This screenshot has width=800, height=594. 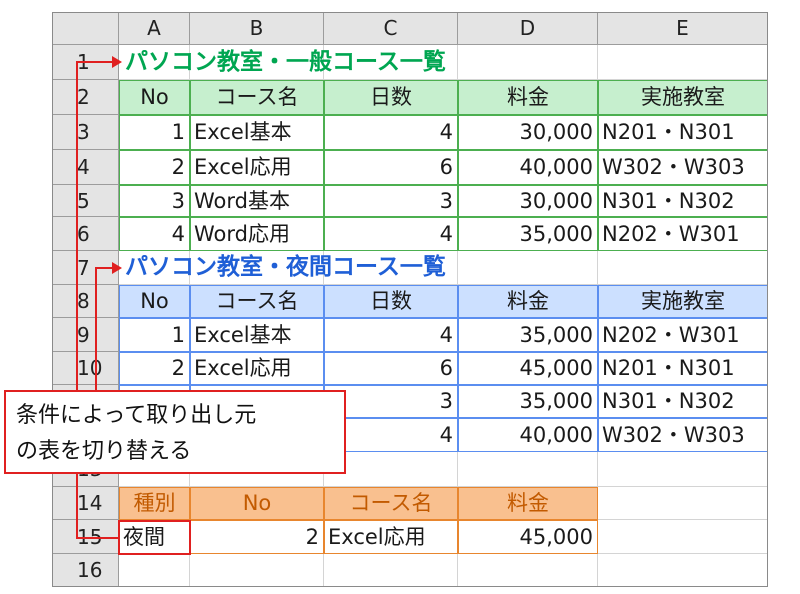 I want to click on night-table-cell: 2, so click(x=154, y=368).